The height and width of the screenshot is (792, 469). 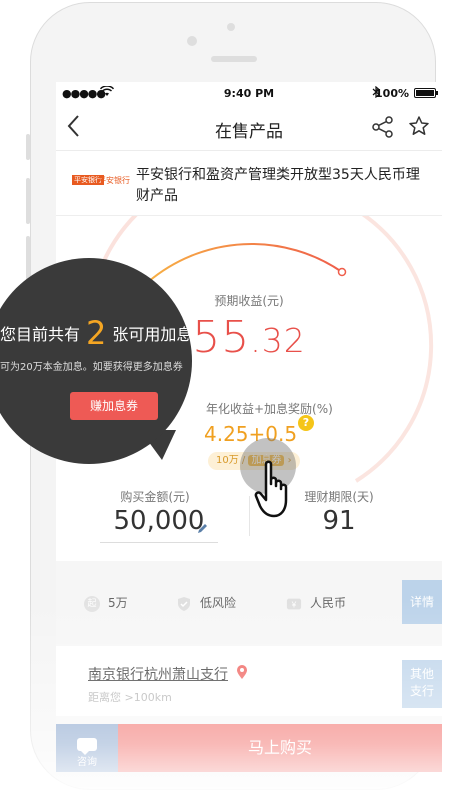 What do you see at coordinates (339, 497) in the screenshot?
I see `term-label: 理财期限(天)` at bounding box center [339, 497].